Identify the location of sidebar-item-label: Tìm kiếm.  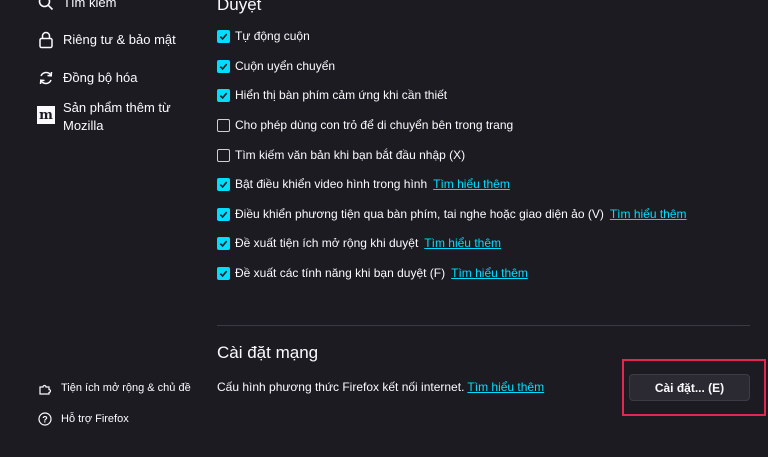
(90, 5).